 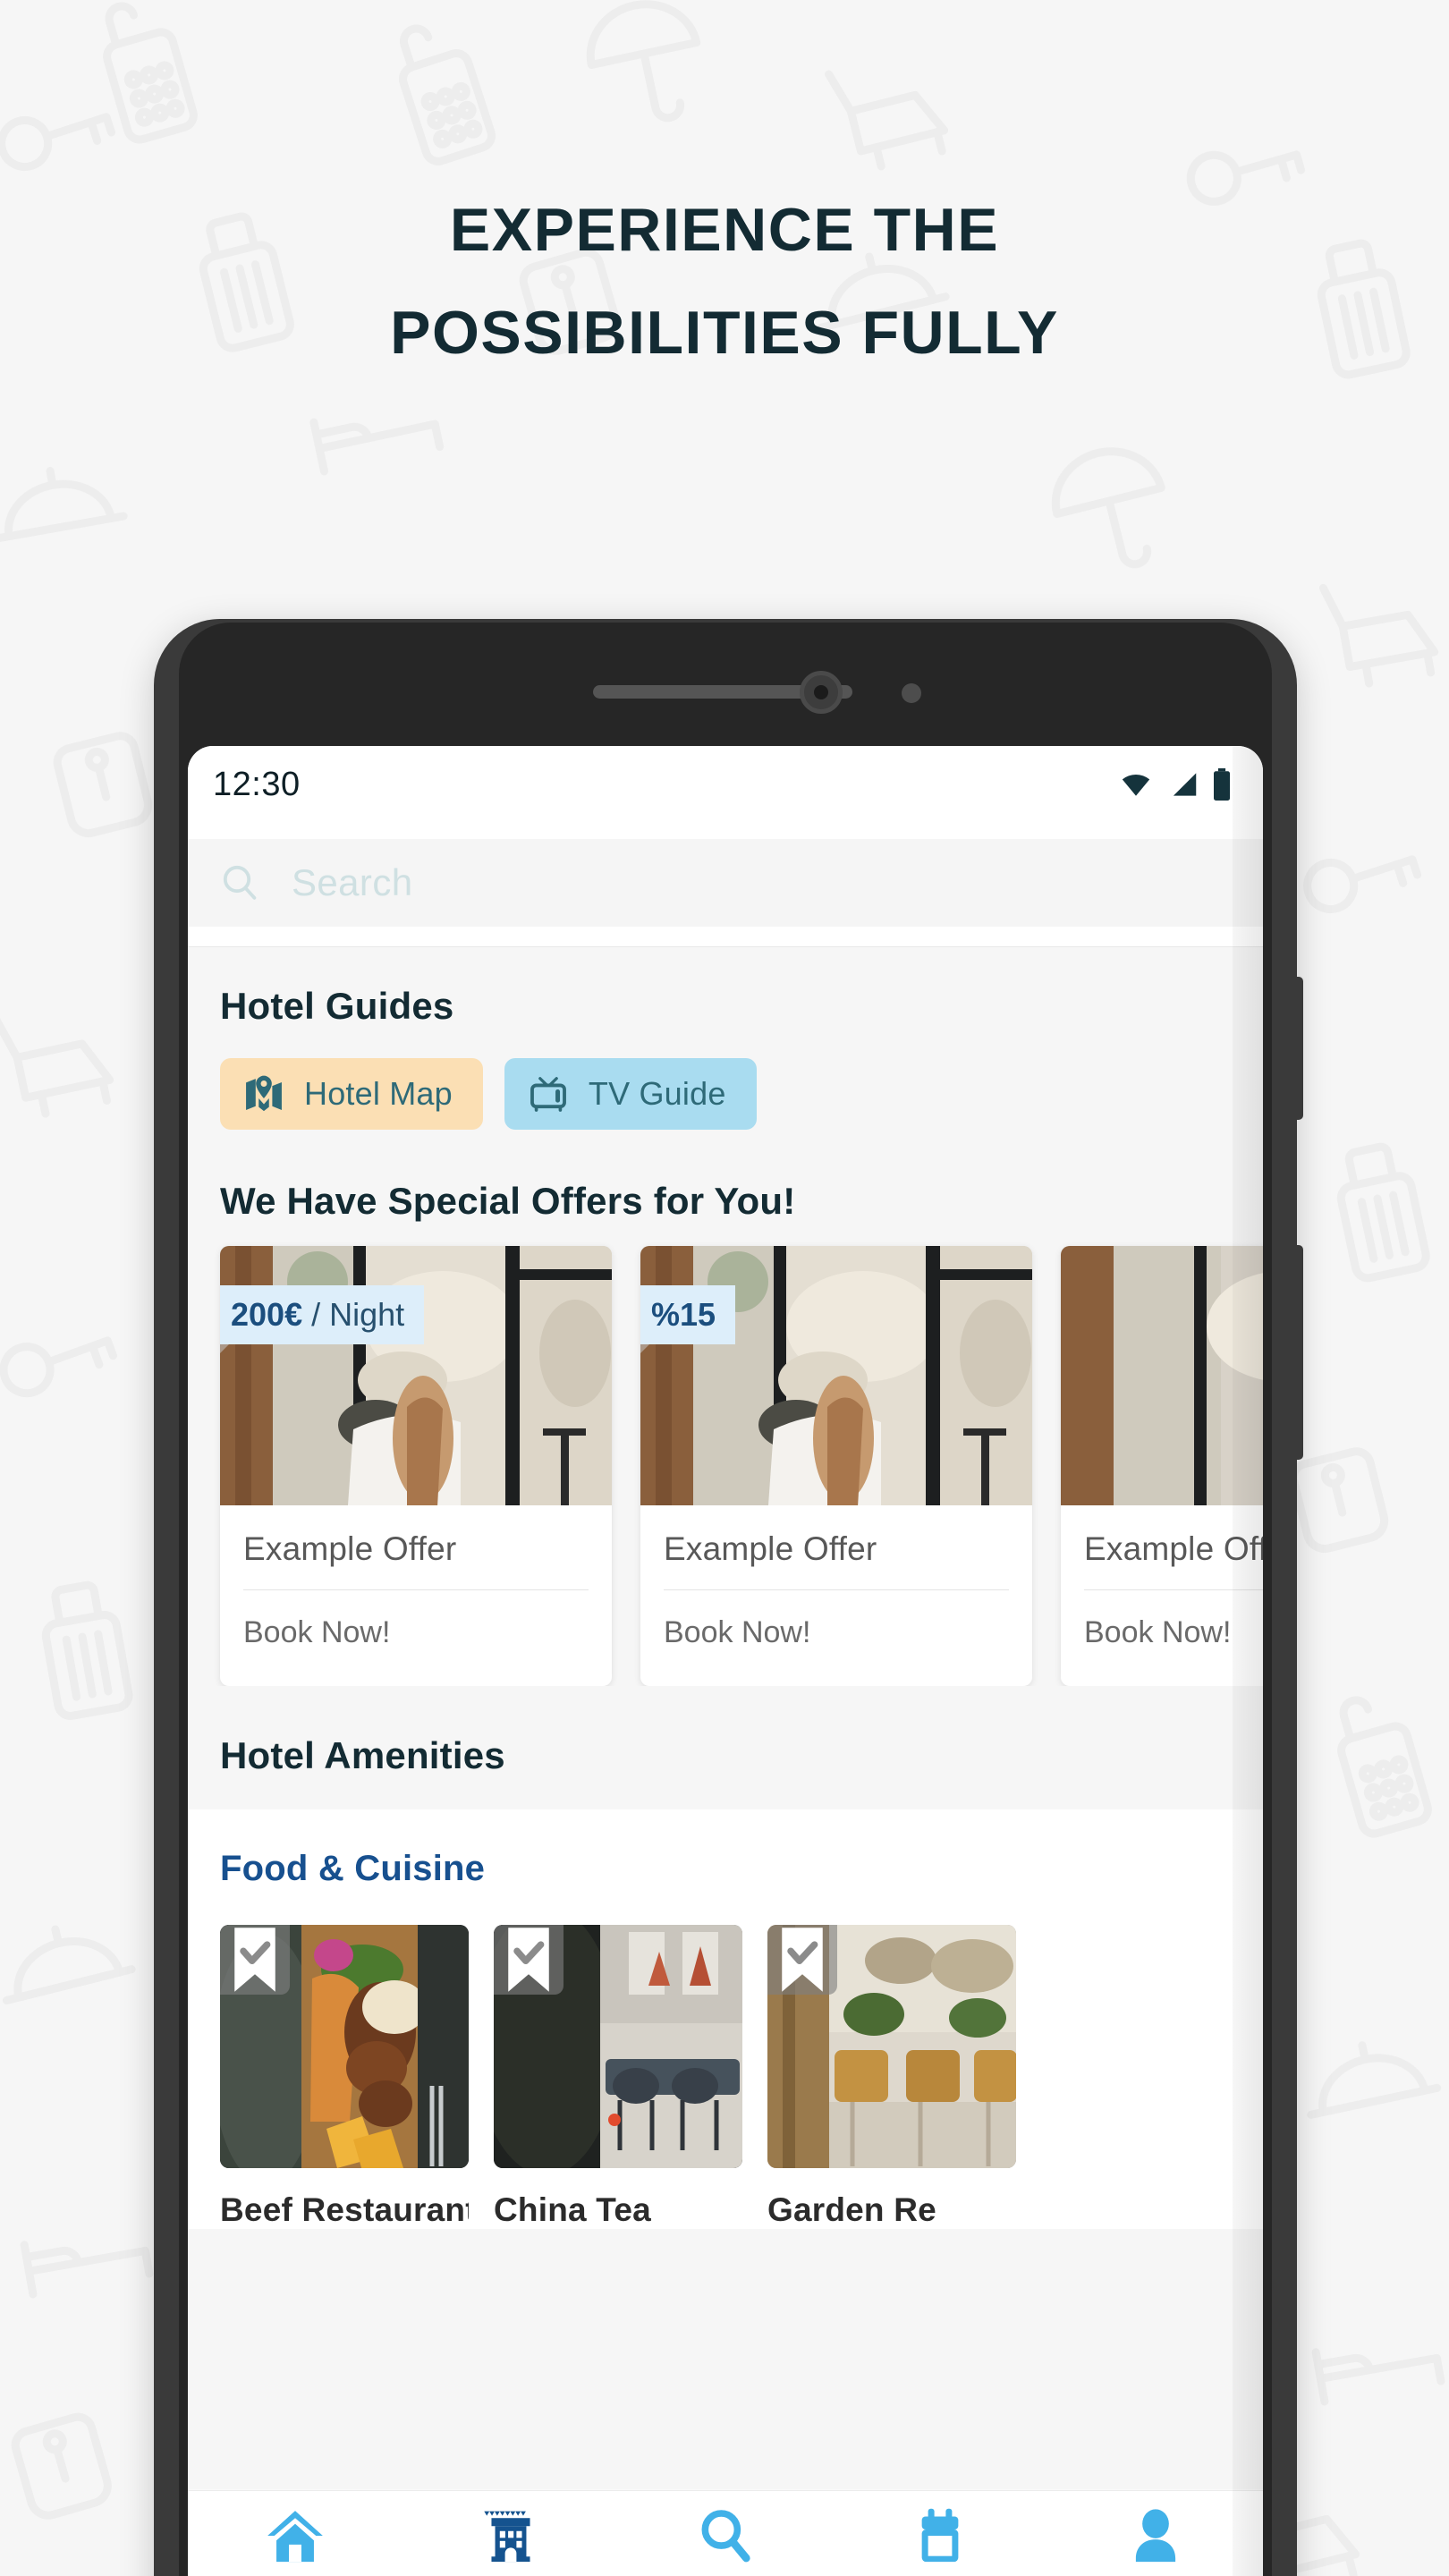 I want to click on wifi-icon, so click(x=1136, y=785).